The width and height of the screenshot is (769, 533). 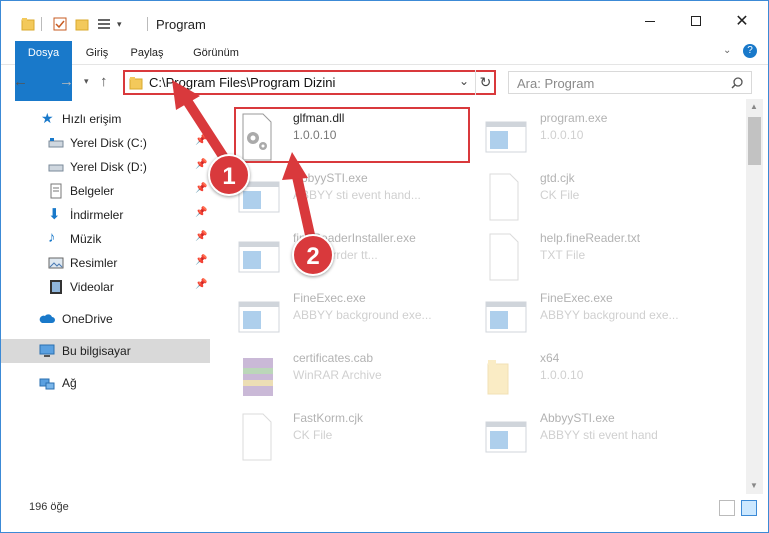 What do you see at coordinates (54, 214) in the screenshot?
I see `download-icon: ⬇` at bounding box center [54, 214].